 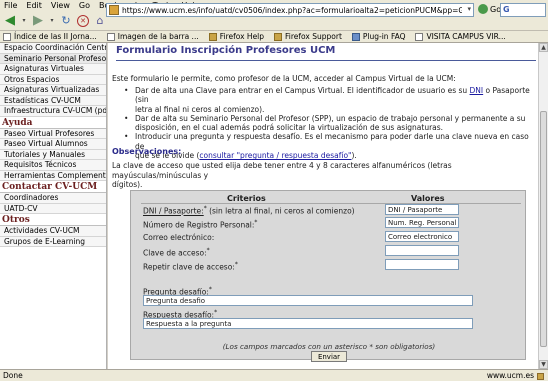 I want to click on bookmark-item: Firefox Help, so click(x=236, y=36).